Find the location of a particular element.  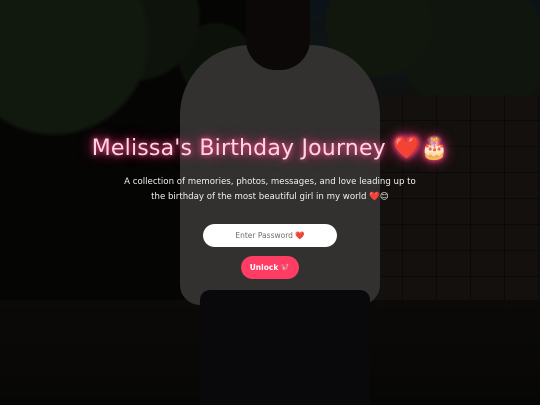

unlock-button: Unlock 💖 is located at coordinates (270, 267).